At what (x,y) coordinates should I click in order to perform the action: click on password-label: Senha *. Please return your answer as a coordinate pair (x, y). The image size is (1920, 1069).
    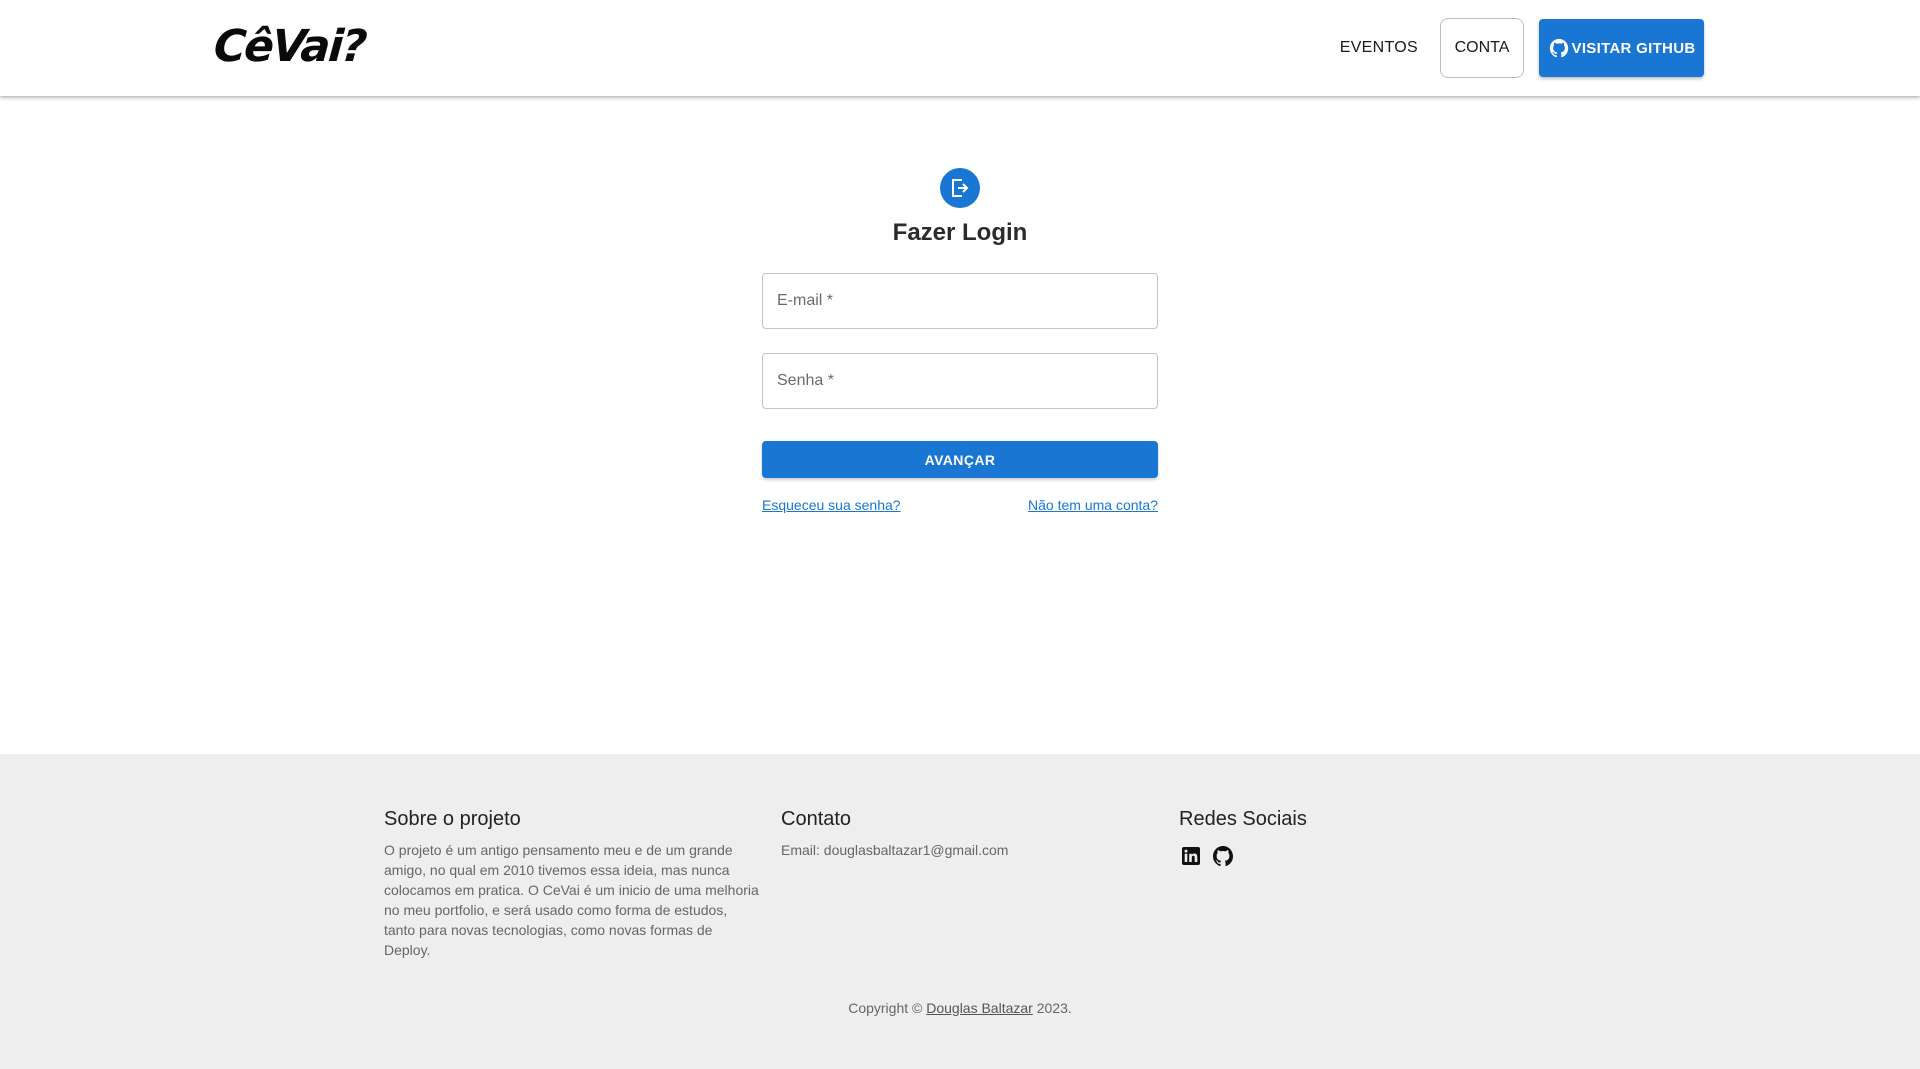
    Looking at the image, I should click on (805, 380).